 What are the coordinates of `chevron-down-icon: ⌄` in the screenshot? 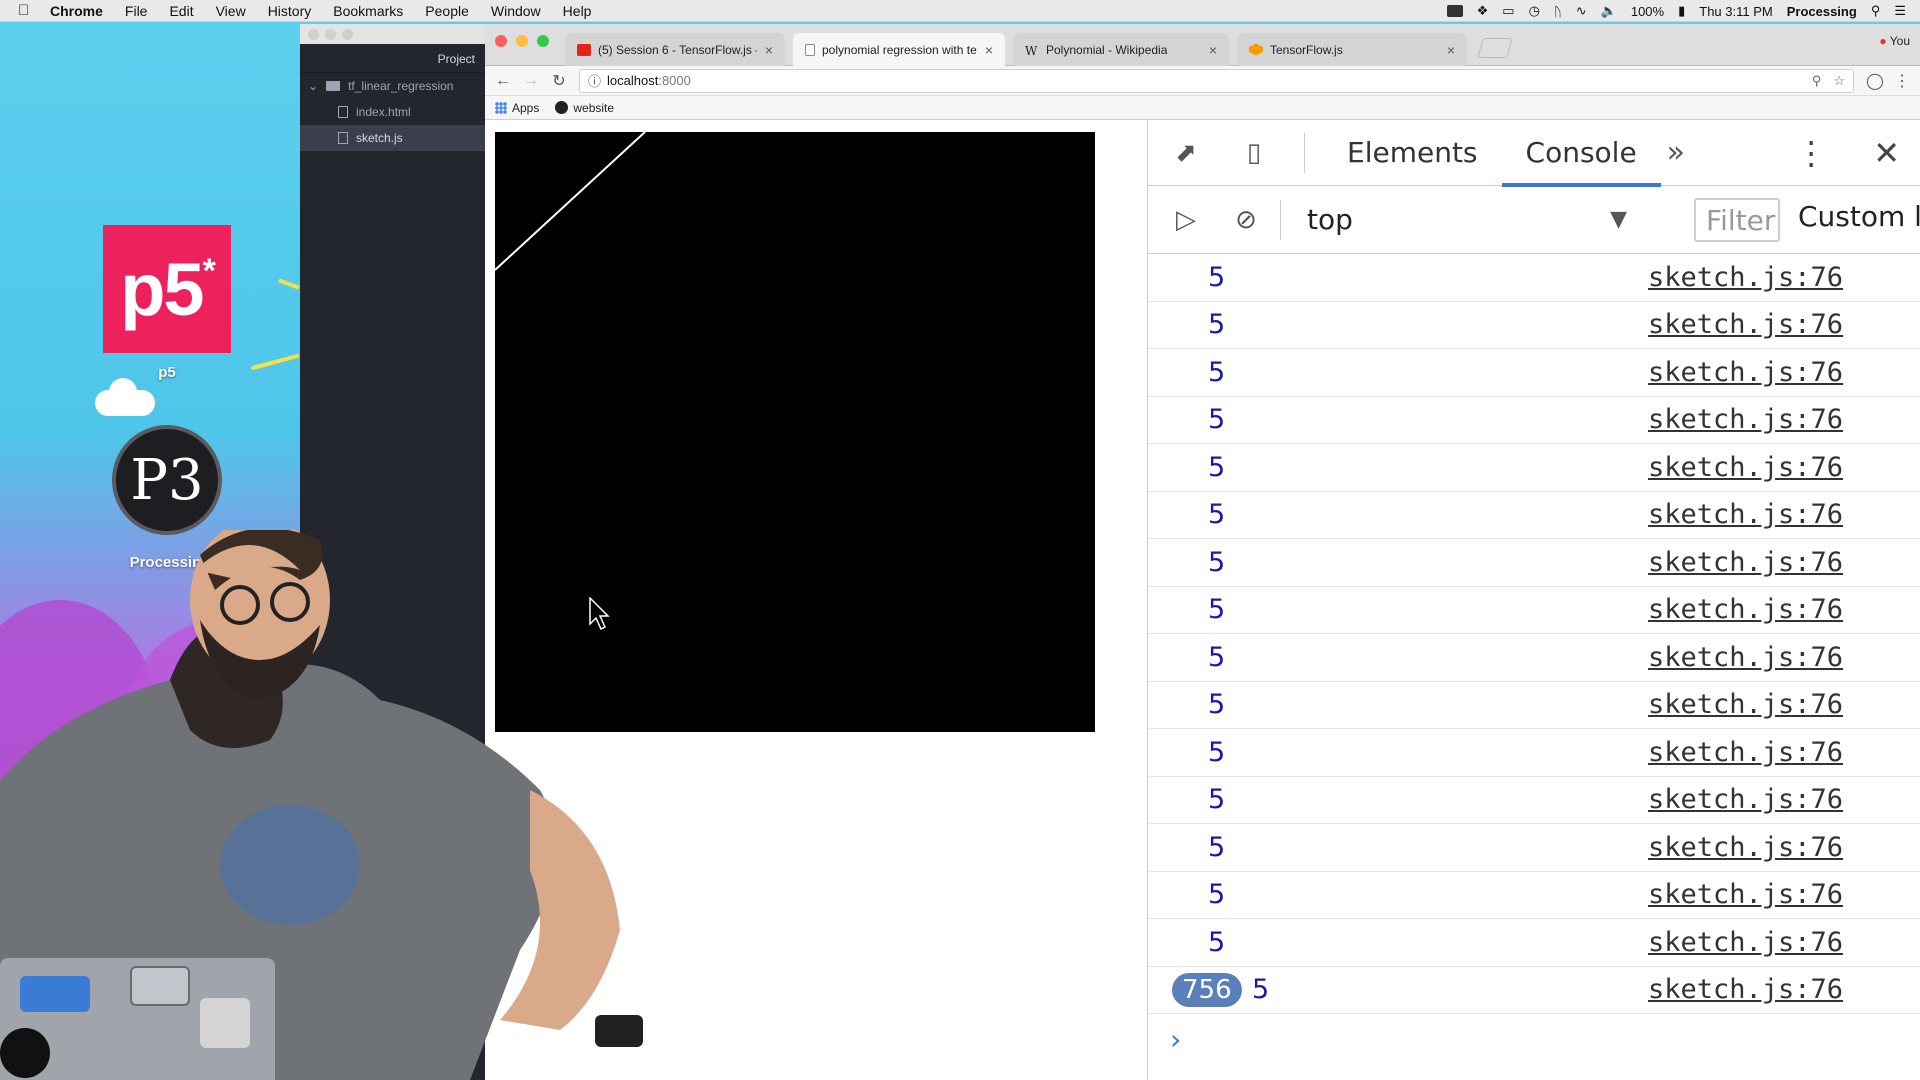 It's located at (313, 86).